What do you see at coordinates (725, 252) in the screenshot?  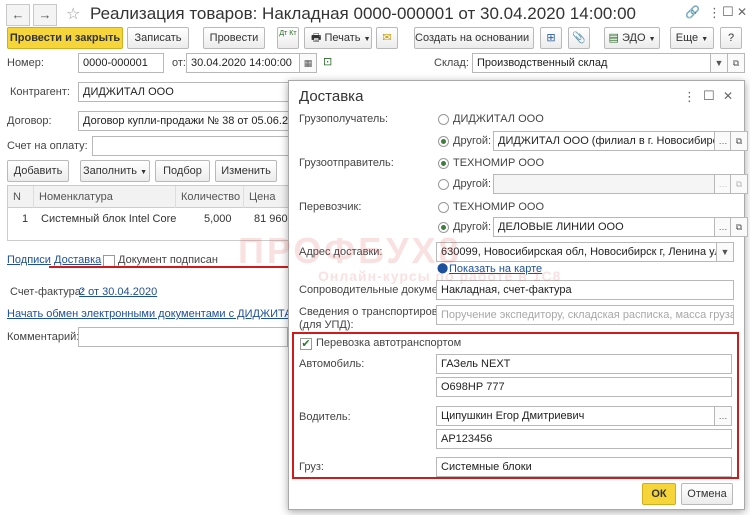 I see `address-dropdown: ▼` at bounding box center [725, 252].